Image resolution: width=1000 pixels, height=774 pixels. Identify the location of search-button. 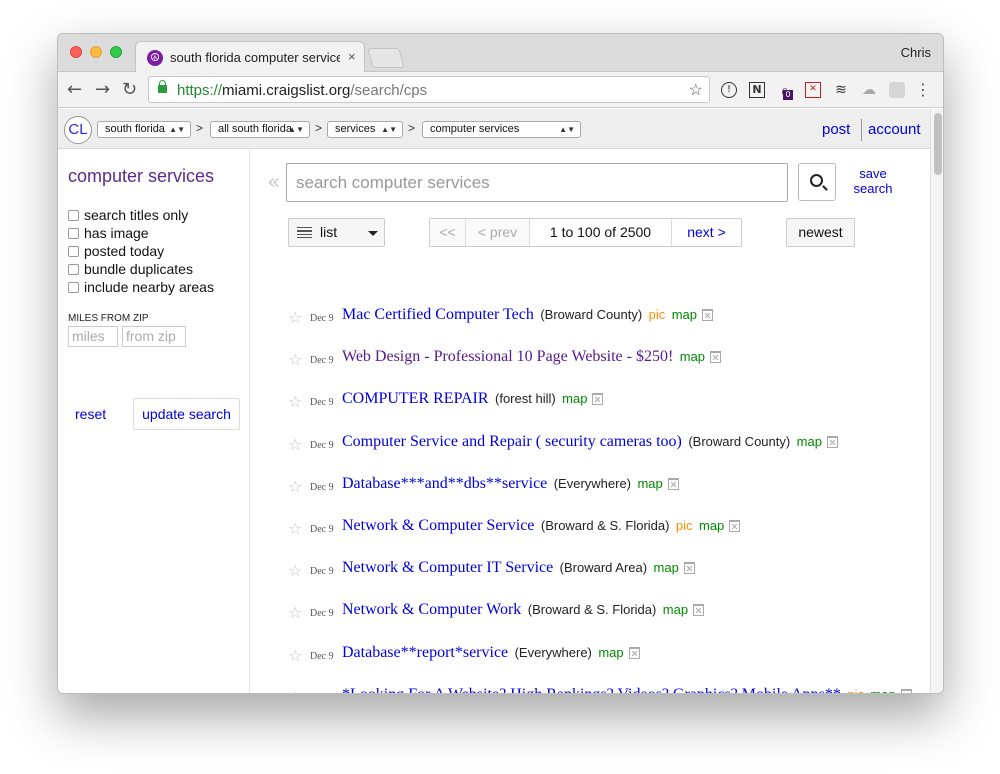
(817, 182).